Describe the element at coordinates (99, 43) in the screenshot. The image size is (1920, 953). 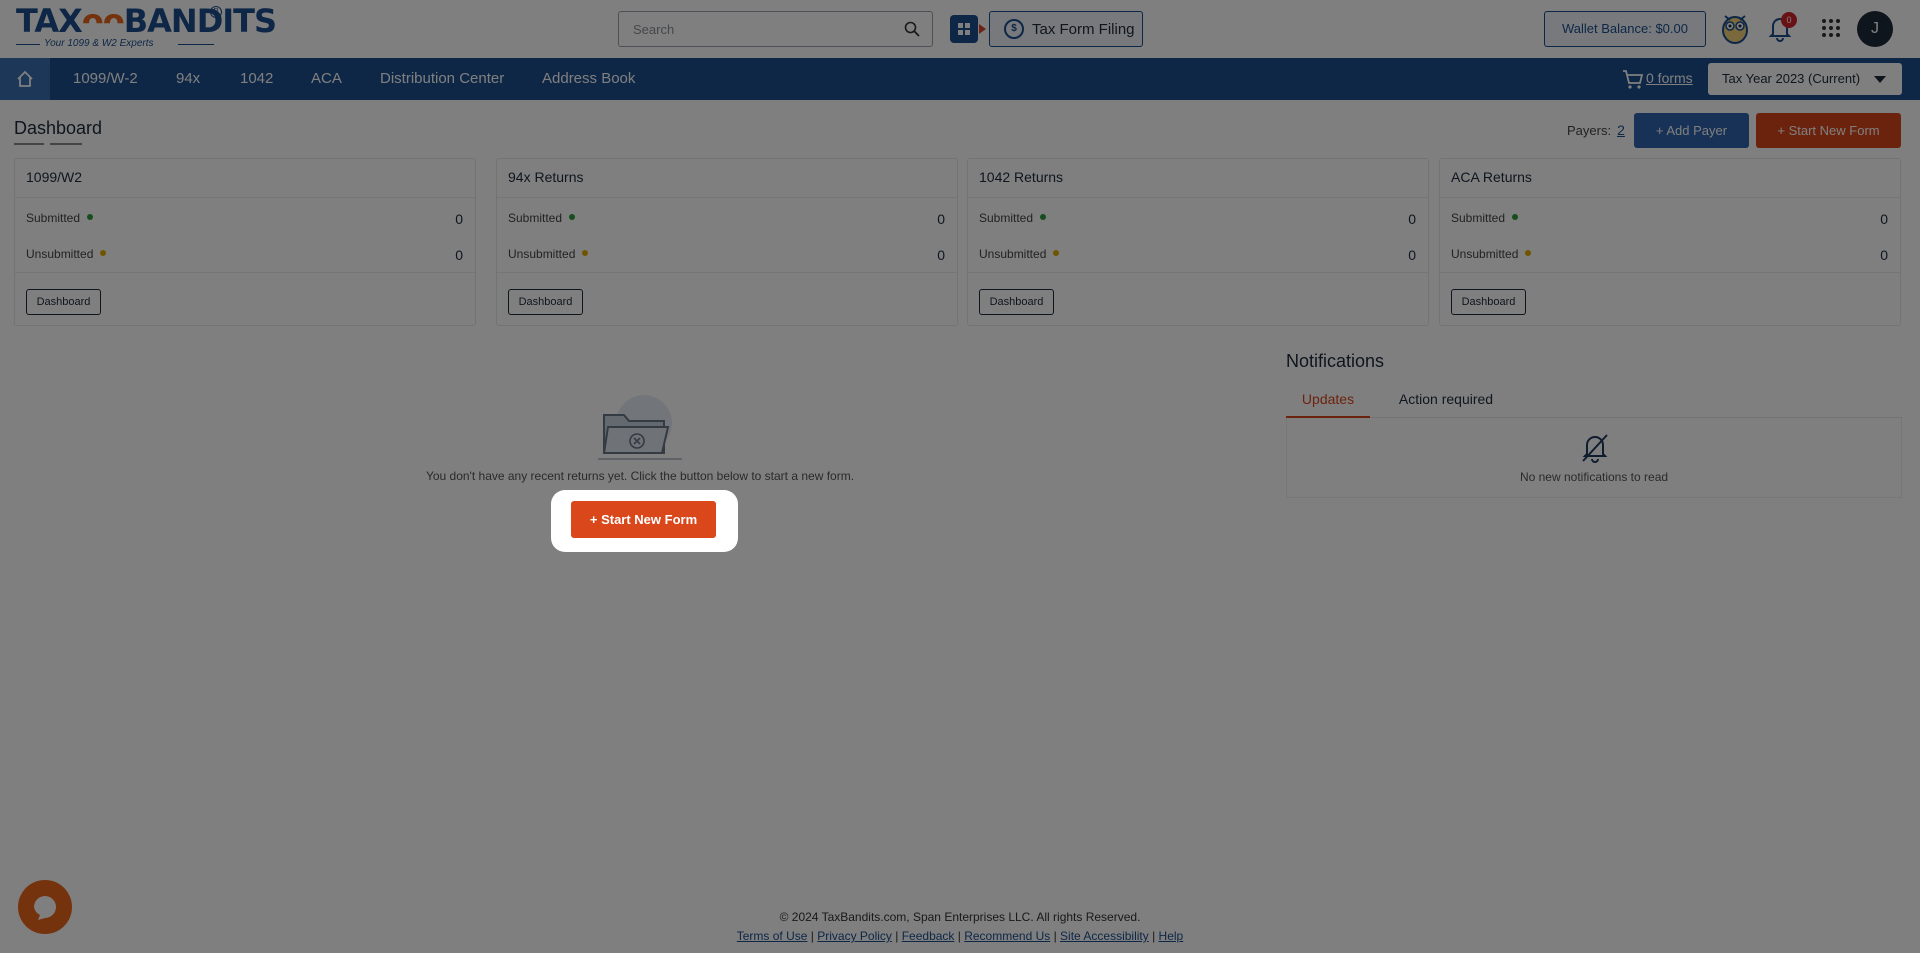
I see `logo-tagline: Your 1099 & W2 Experts` at that location.